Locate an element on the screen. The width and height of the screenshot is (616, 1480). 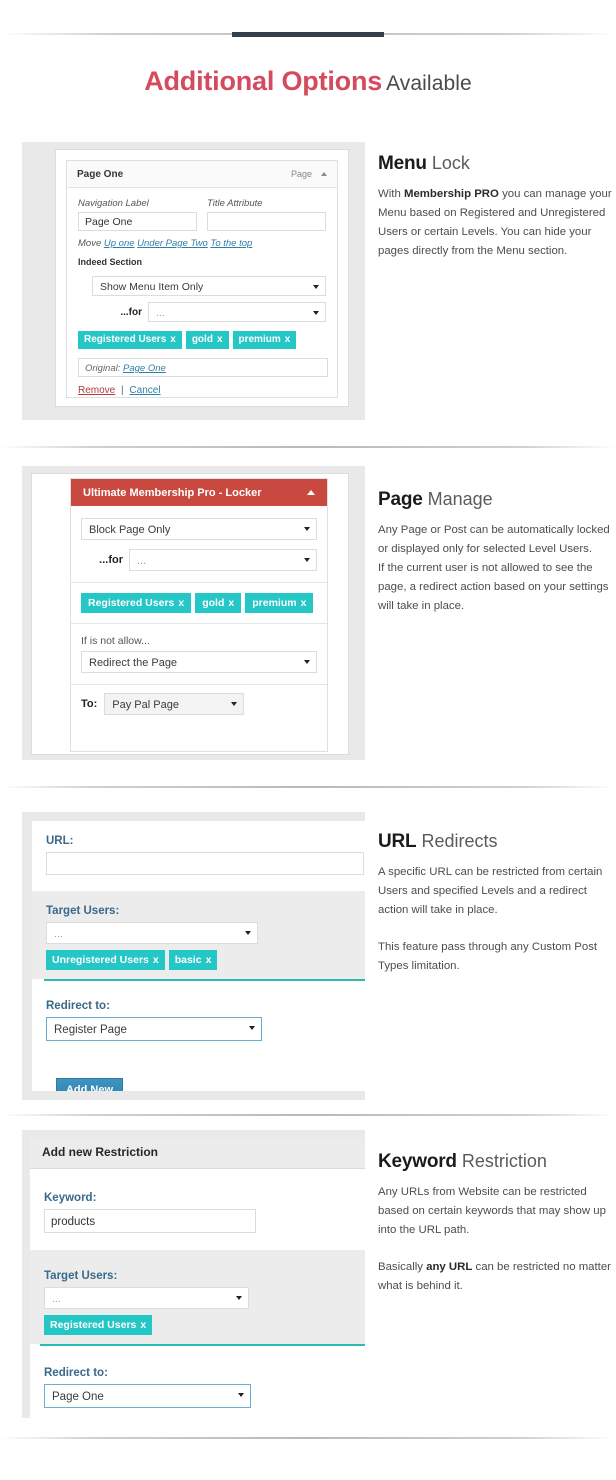
target-users-section: Target Users: ... Registered Users x is located at coordinates (197, 1297).